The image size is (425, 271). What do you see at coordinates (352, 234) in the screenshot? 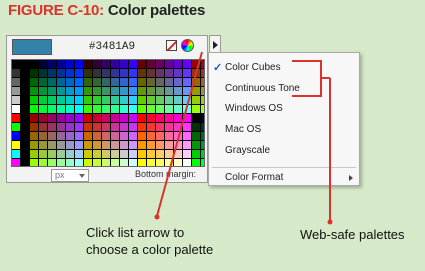
I see `web-safe-callout: Web-safe palettes` at bounding box center [352, 234].